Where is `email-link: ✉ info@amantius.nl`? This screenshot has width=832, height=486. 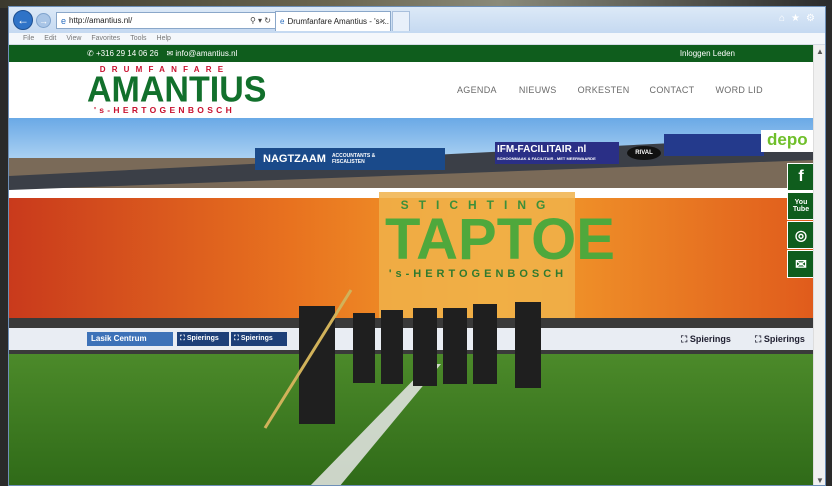
email-link: ✉ info@amantius.nl is located at coordinates (201, 53).